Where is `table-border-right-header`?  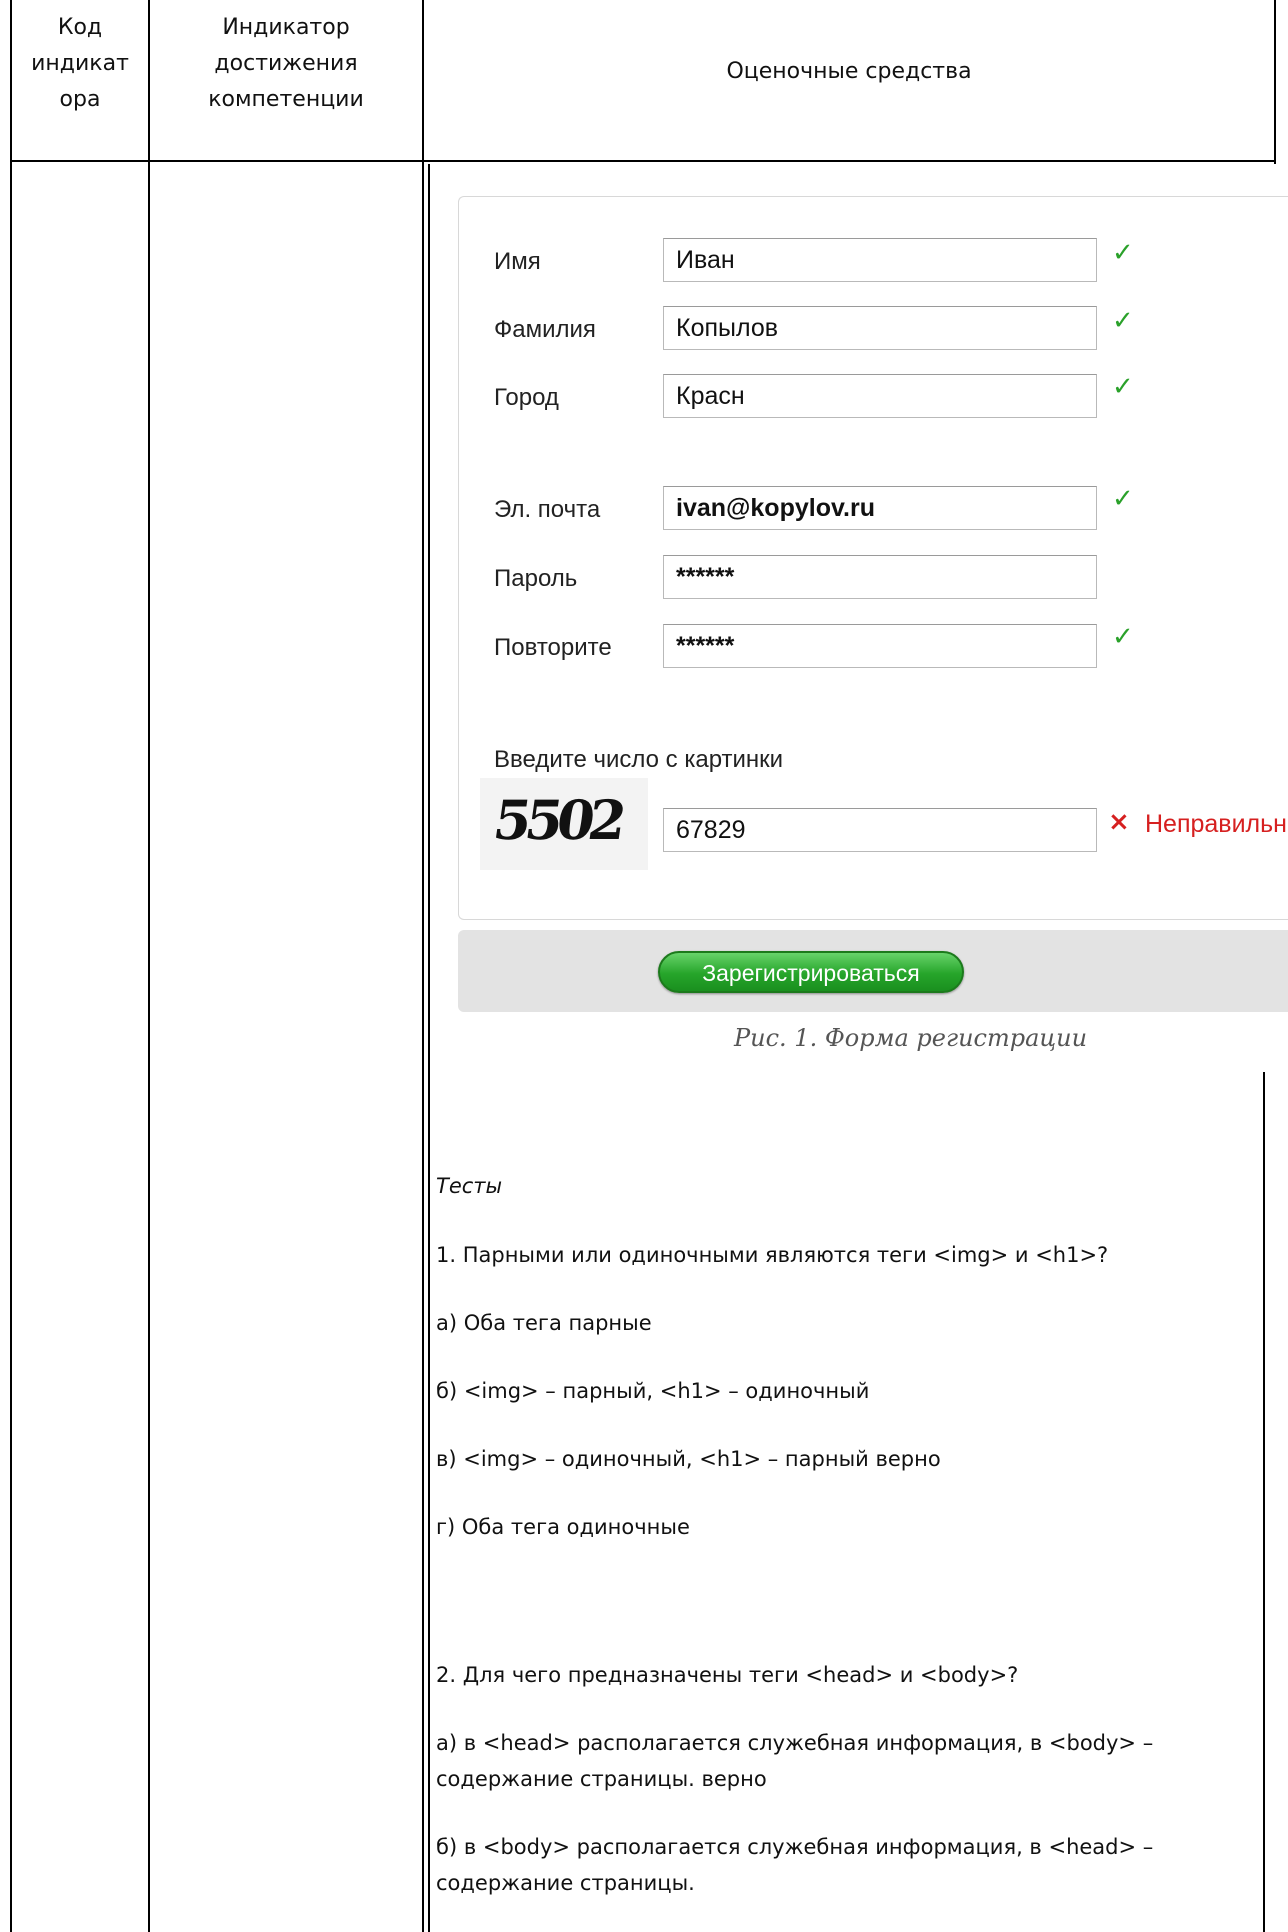 table-border-right-header is located at coordinates (1275, 82).